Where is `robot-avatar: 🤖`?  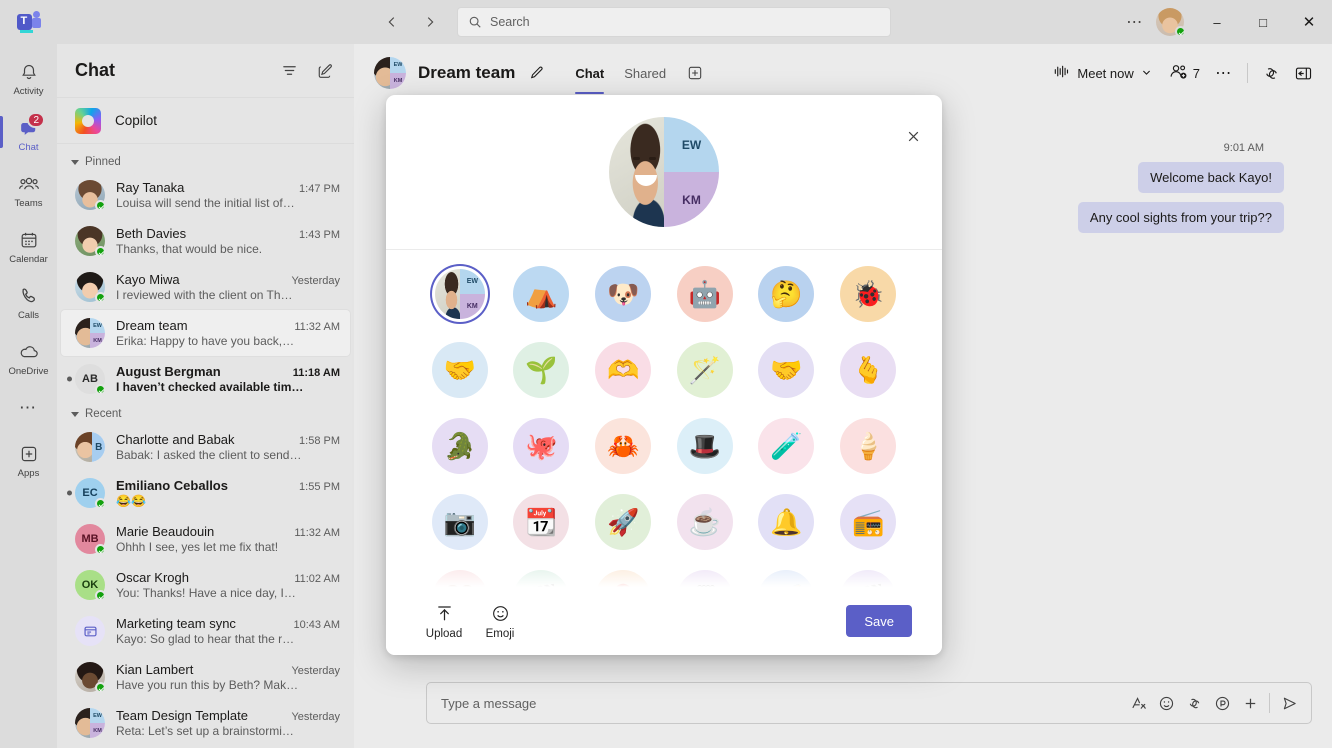
robot-avatar: 🤖 is located at coordinates (704, 294).